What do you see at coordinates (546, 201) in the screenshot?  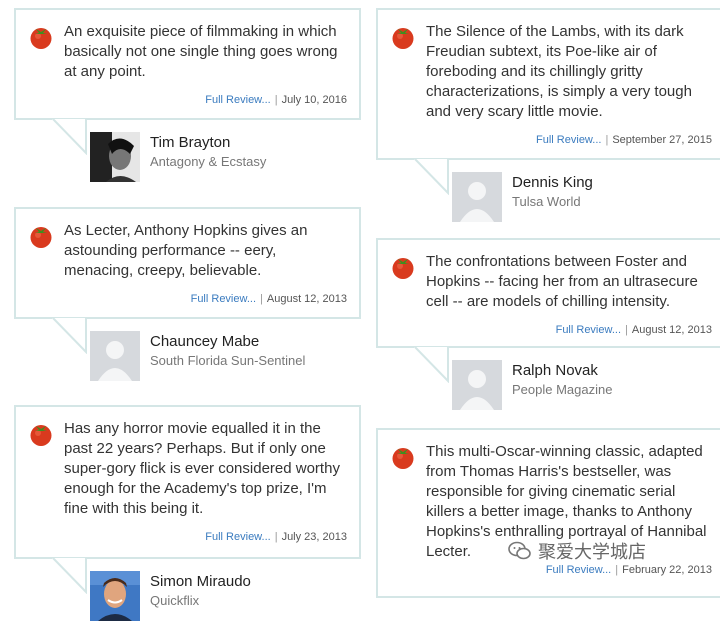 I see `critic-publication: Tulsa World` at bounding box center [546, 201].